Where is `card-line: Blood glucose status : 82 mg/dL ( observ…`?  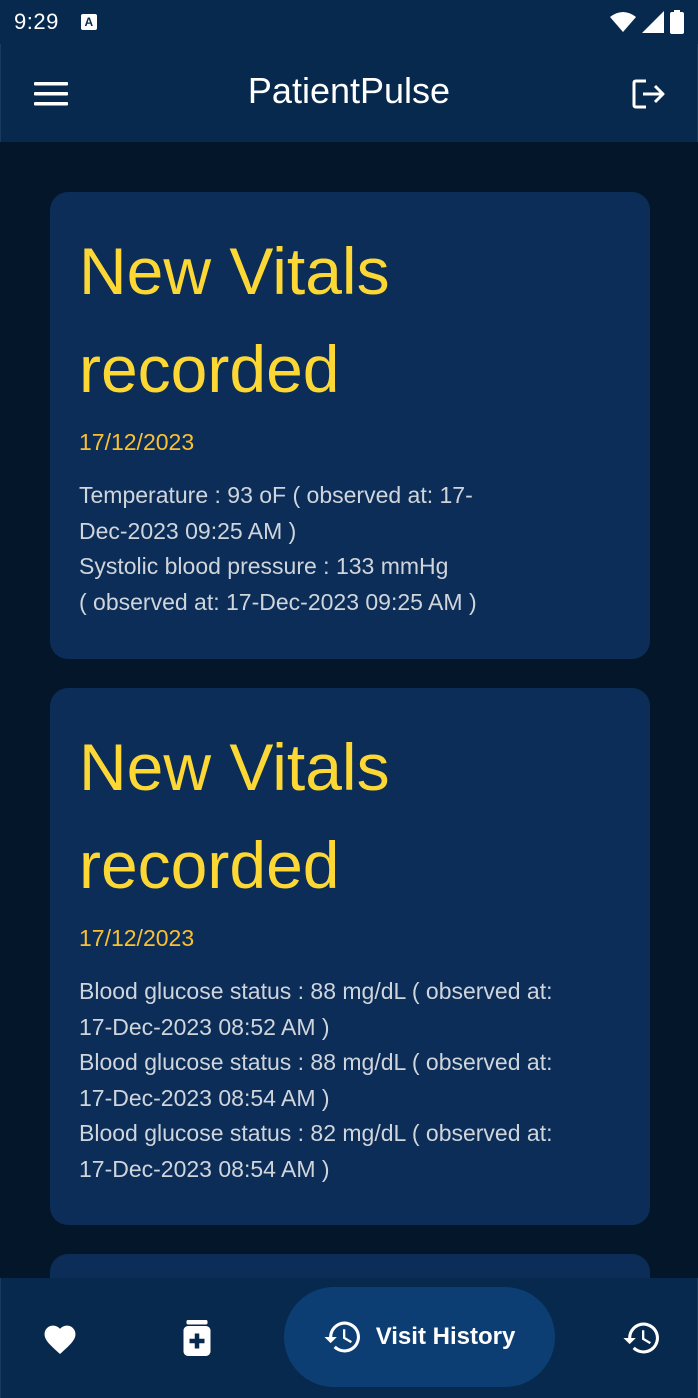 card-line: Blood glucose status : 82 mg/dL ( observ… is located at coordinates (316, 1133).